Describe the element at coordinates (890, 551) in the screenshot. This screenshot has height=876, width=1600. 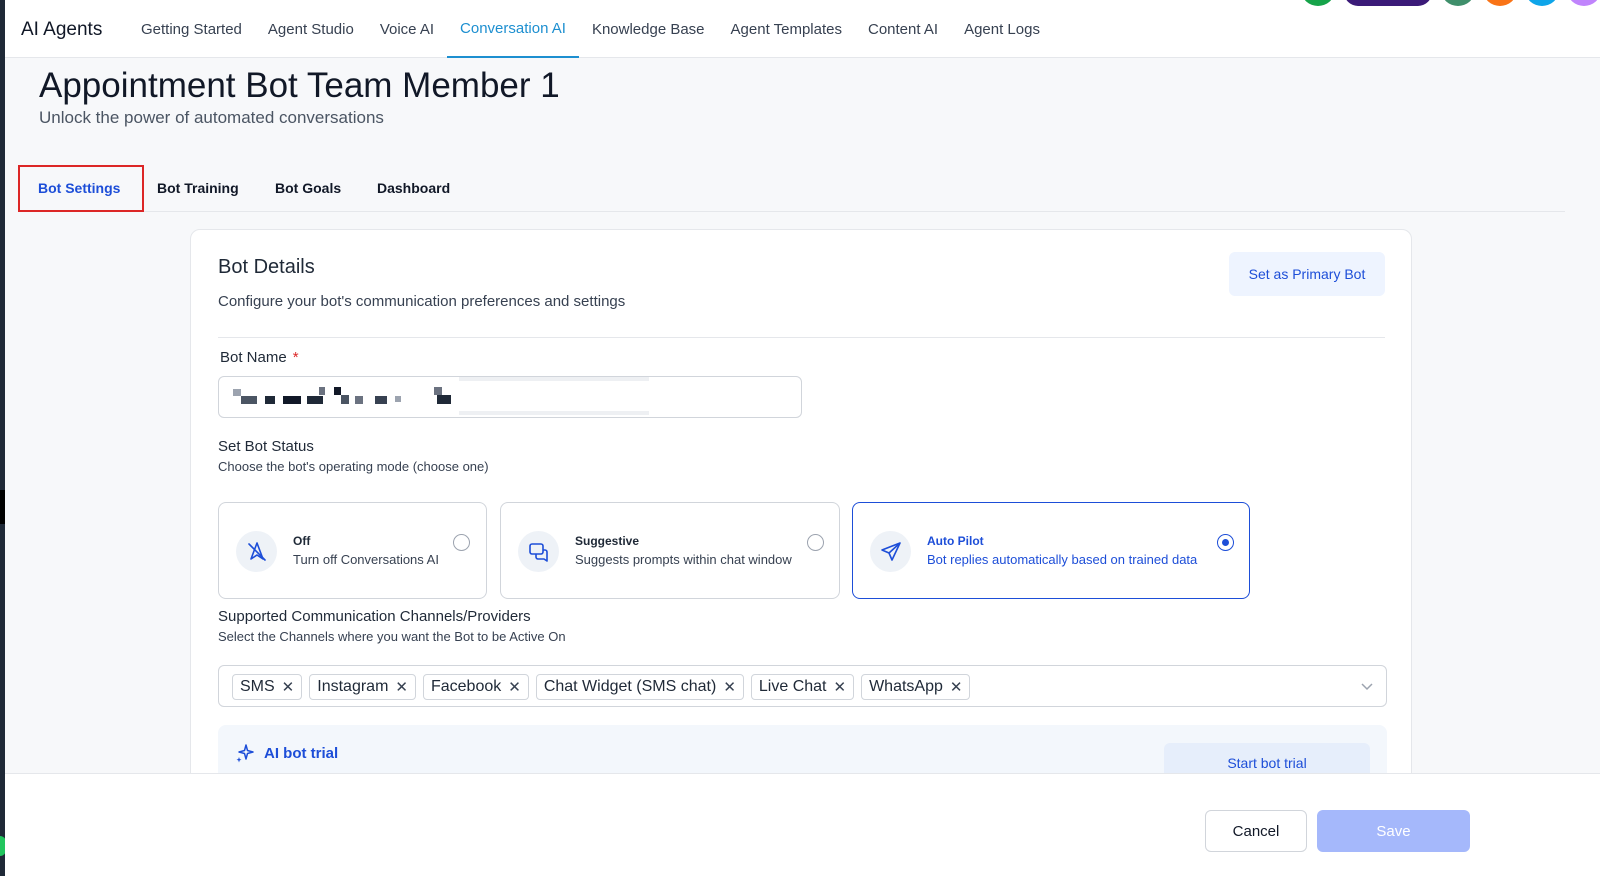
I see `send-plane-icon` at that location.